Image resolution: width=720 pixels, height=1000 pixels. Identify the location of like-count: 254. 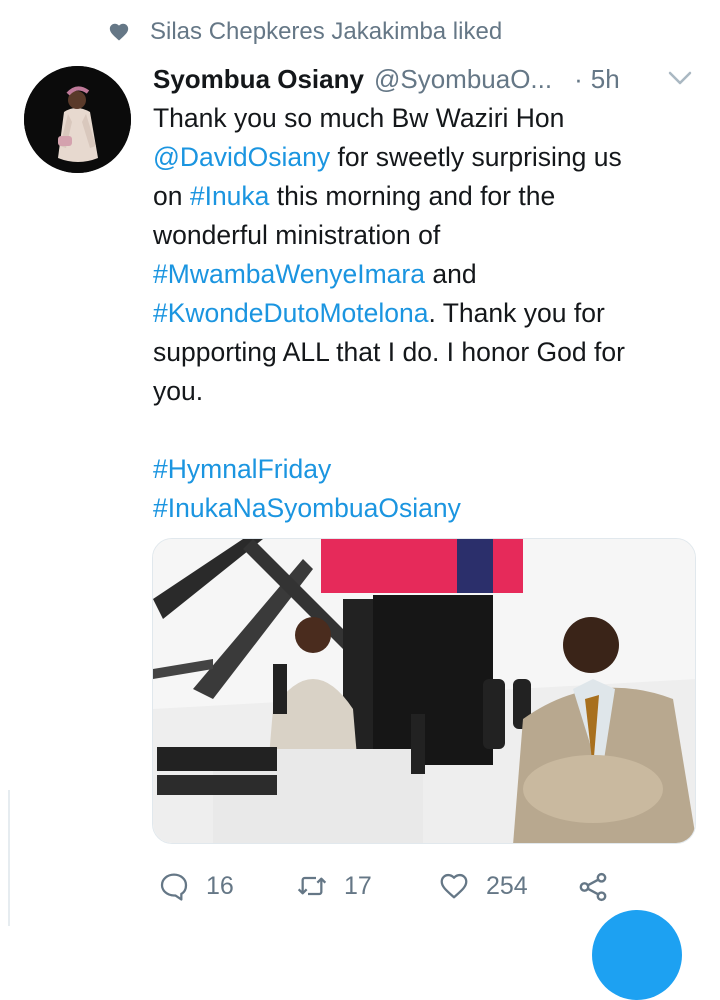
(507, 885).